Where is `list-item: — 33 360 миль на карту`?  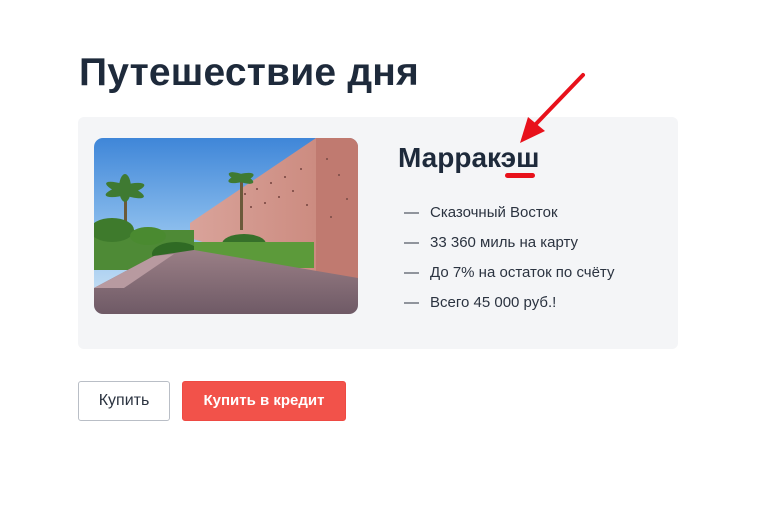 list-item: — 33 360 миль на карту is located at coordinates (509, 243).